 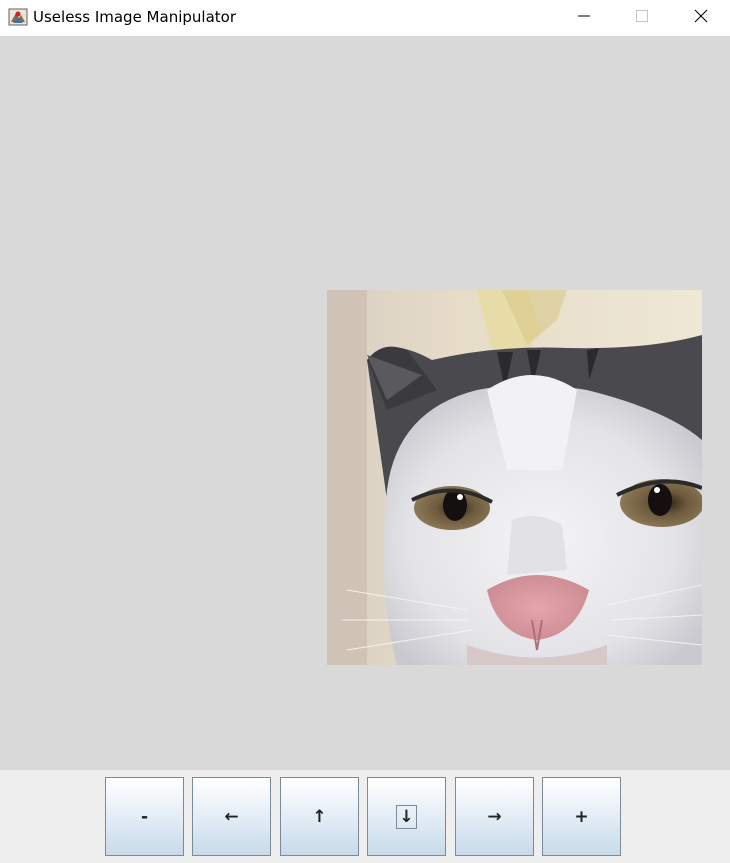 I want to click on zoom-out-label: -, so click(x=144, y=816).